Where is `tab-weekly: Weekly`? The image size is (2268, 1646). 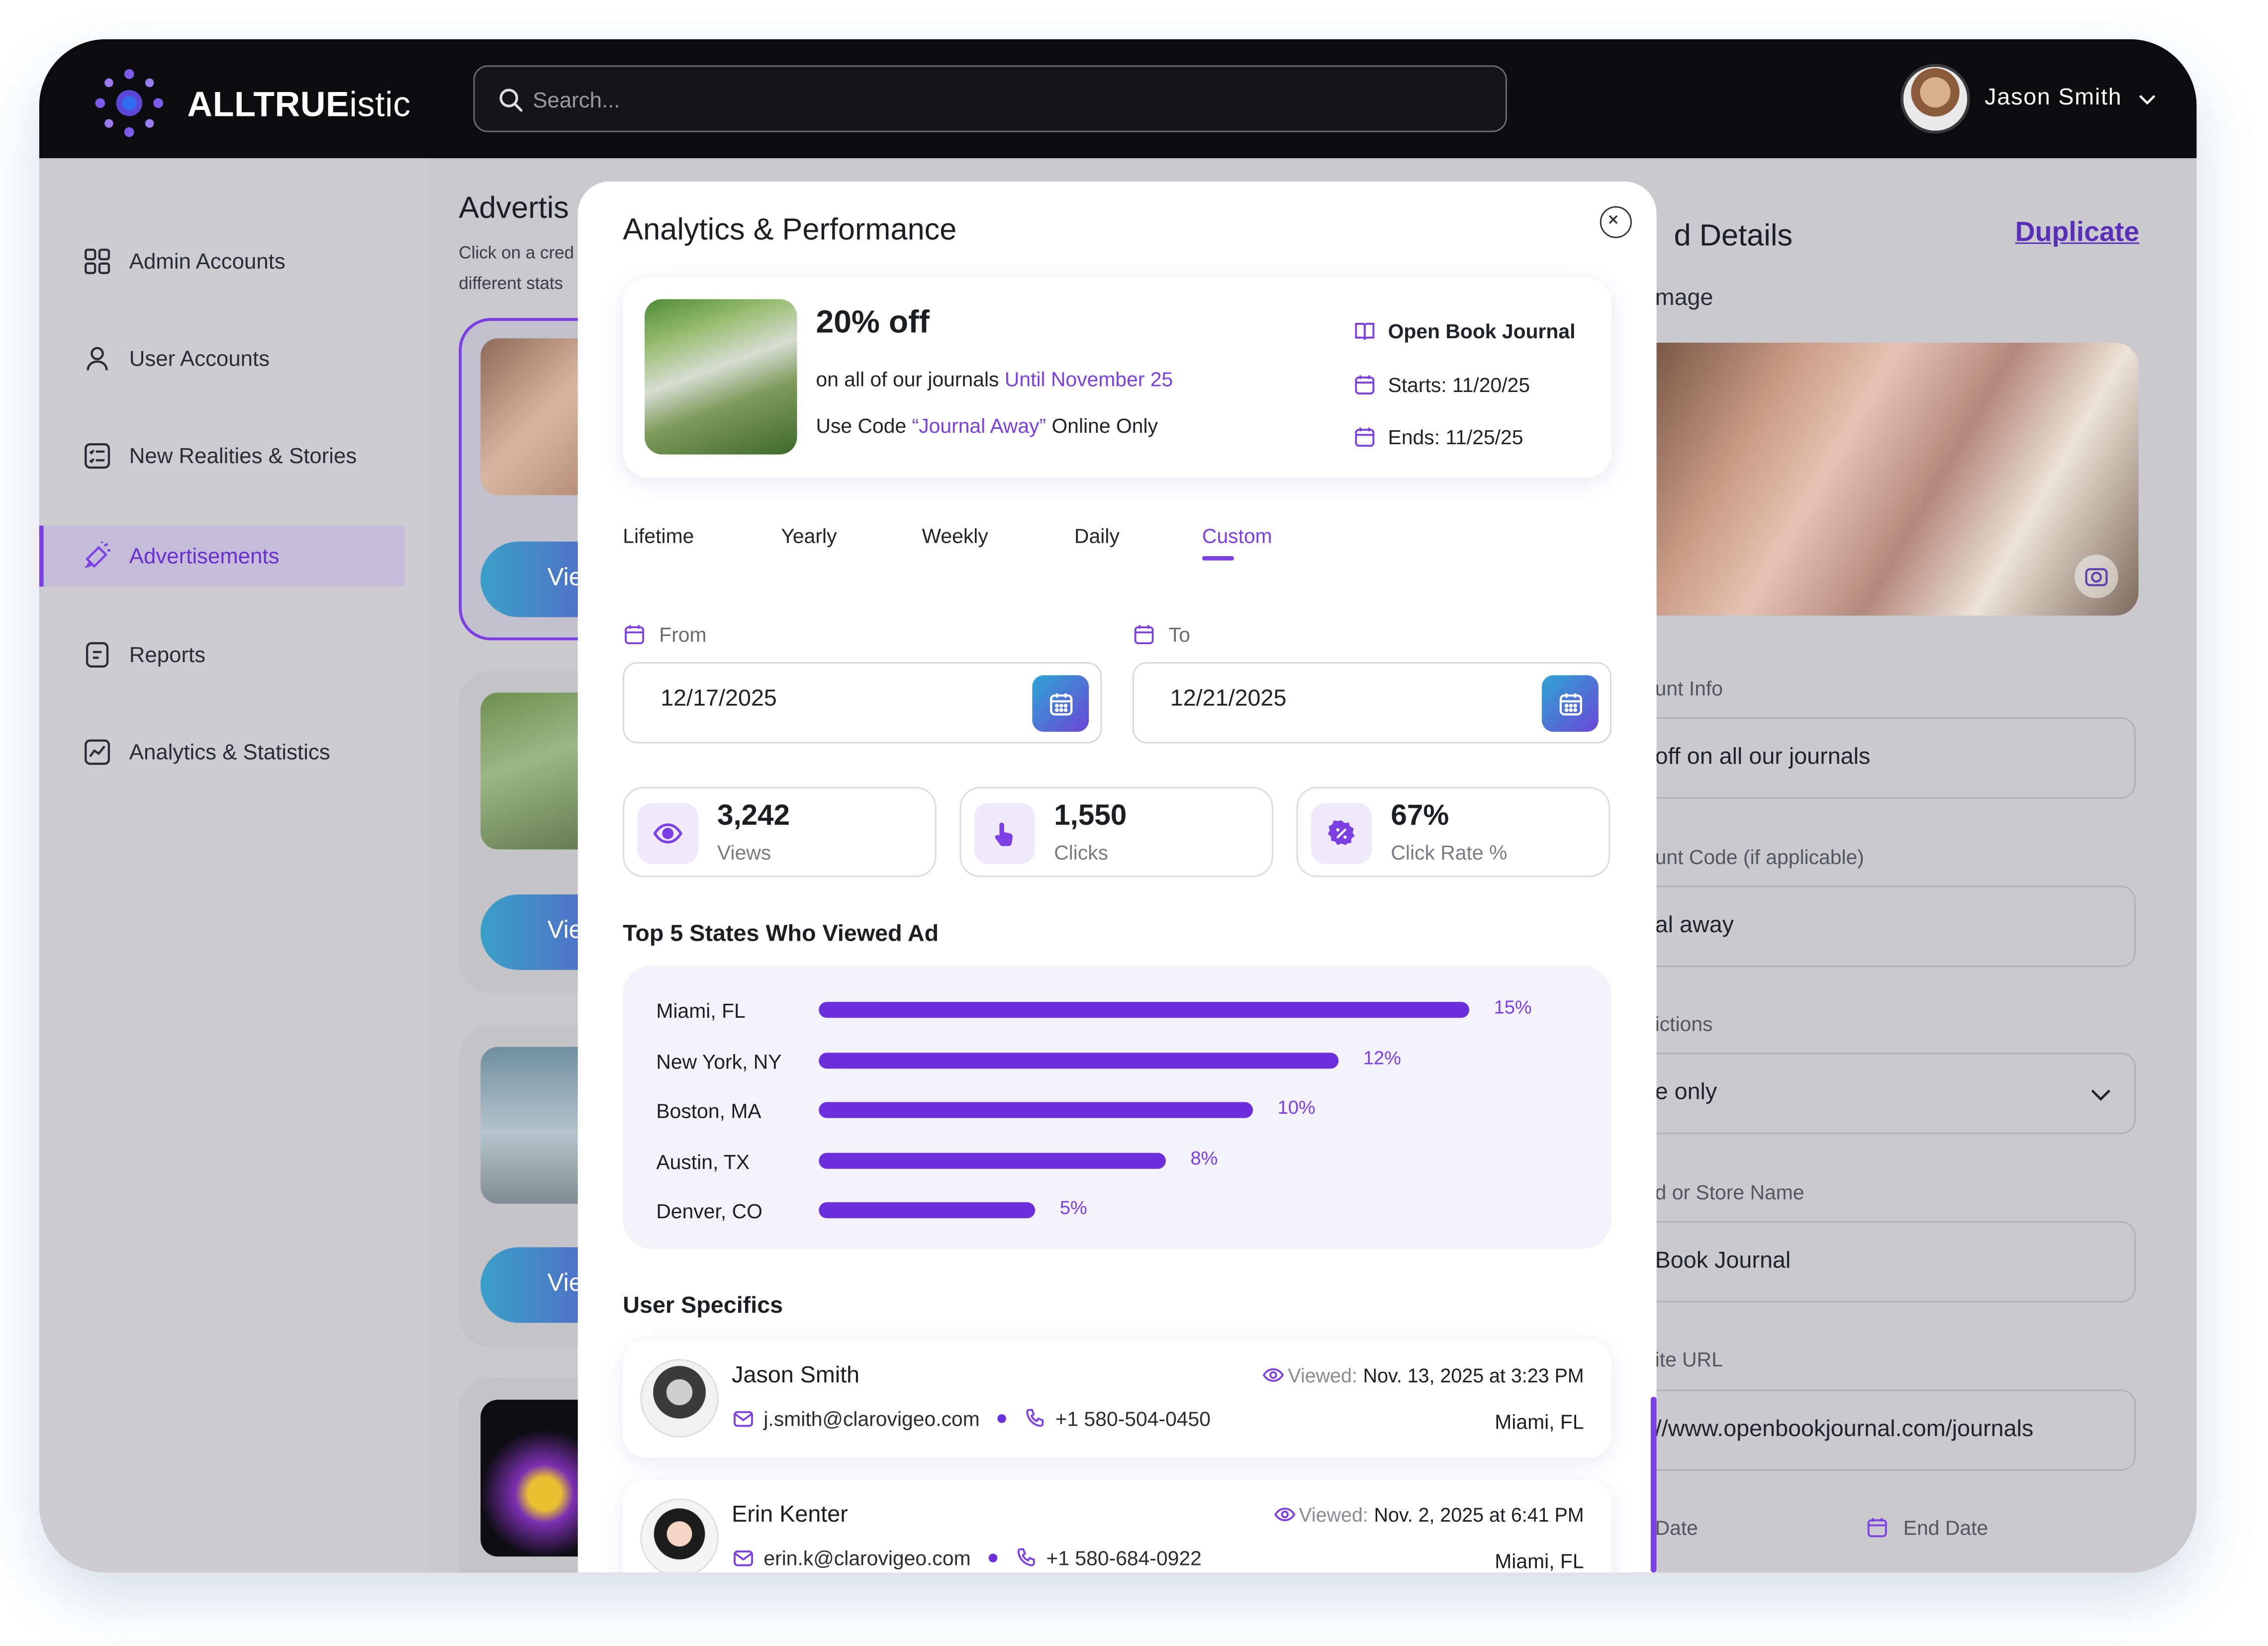 tab-weekly: Weekly is located at coordinates (955, 536).